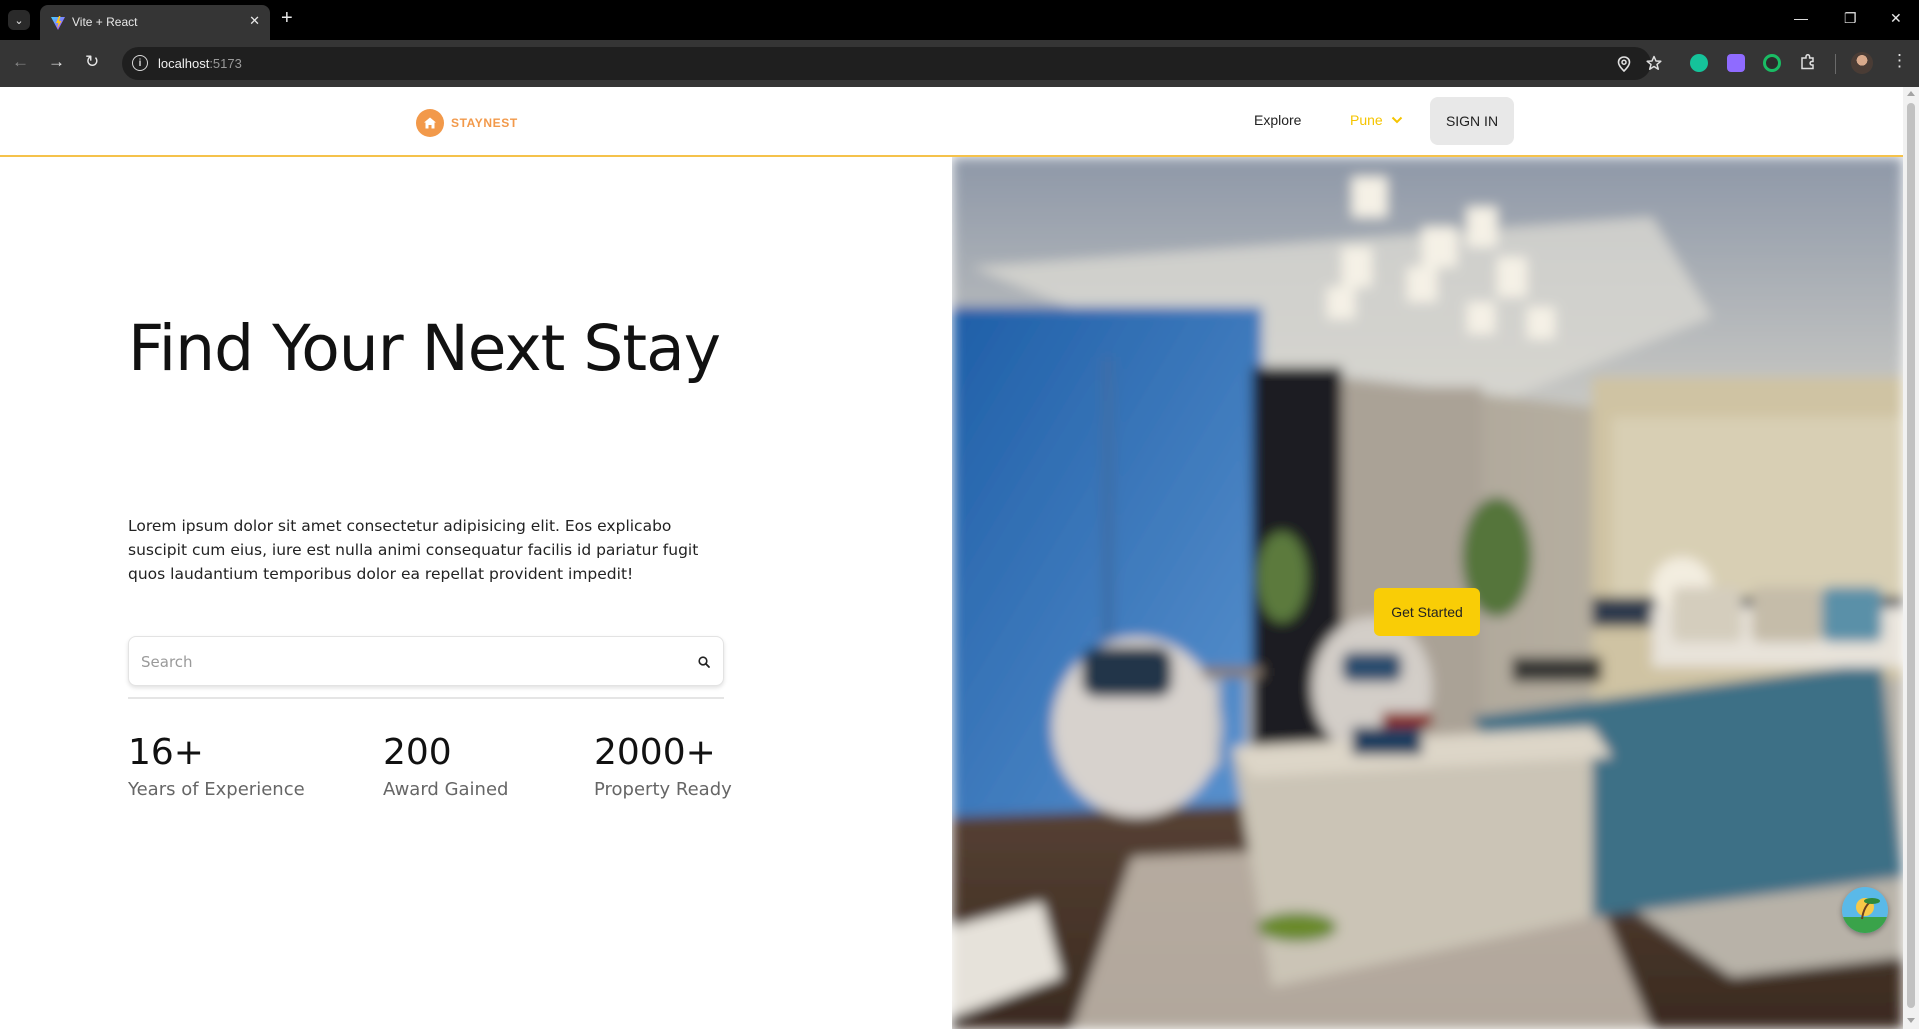 The width and height of the screenshot is (1919, 1029). What do you see at coordinates (959, 20) in the screenshot?
I see `browser-tab-bar: ⌄ Vite + React ✕ + — ❐ ✕` at bounding box center [959, 20].